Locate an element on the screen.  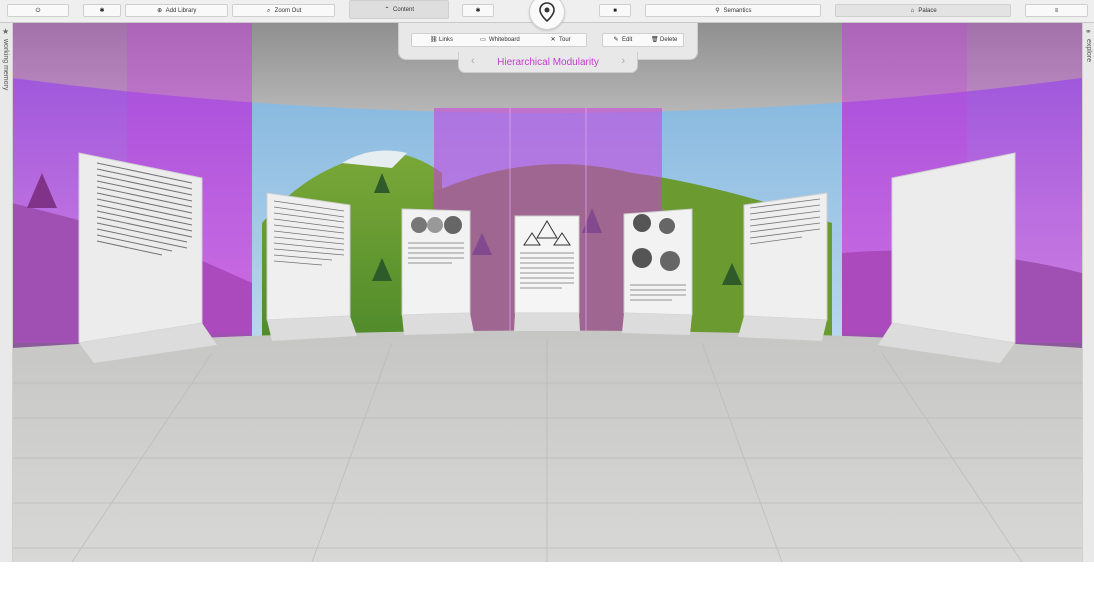
edit-label: Edit is located at coordinates (627, 40).